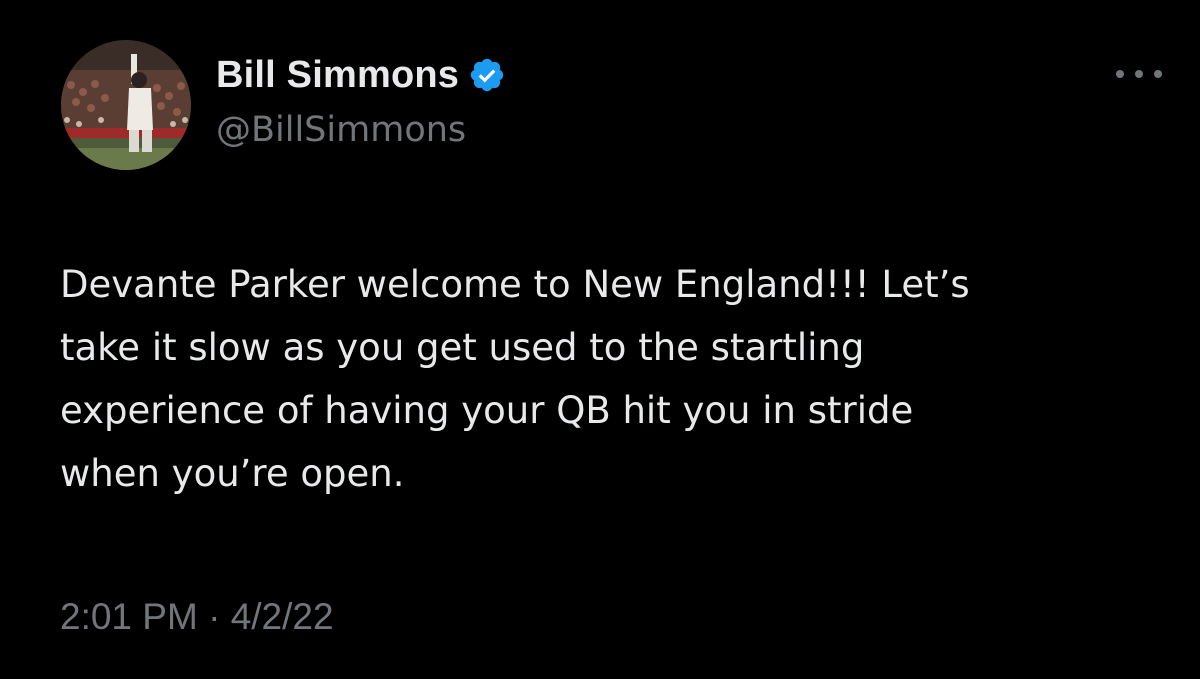  I want to click on more-options-icon, so click(1139, 74).